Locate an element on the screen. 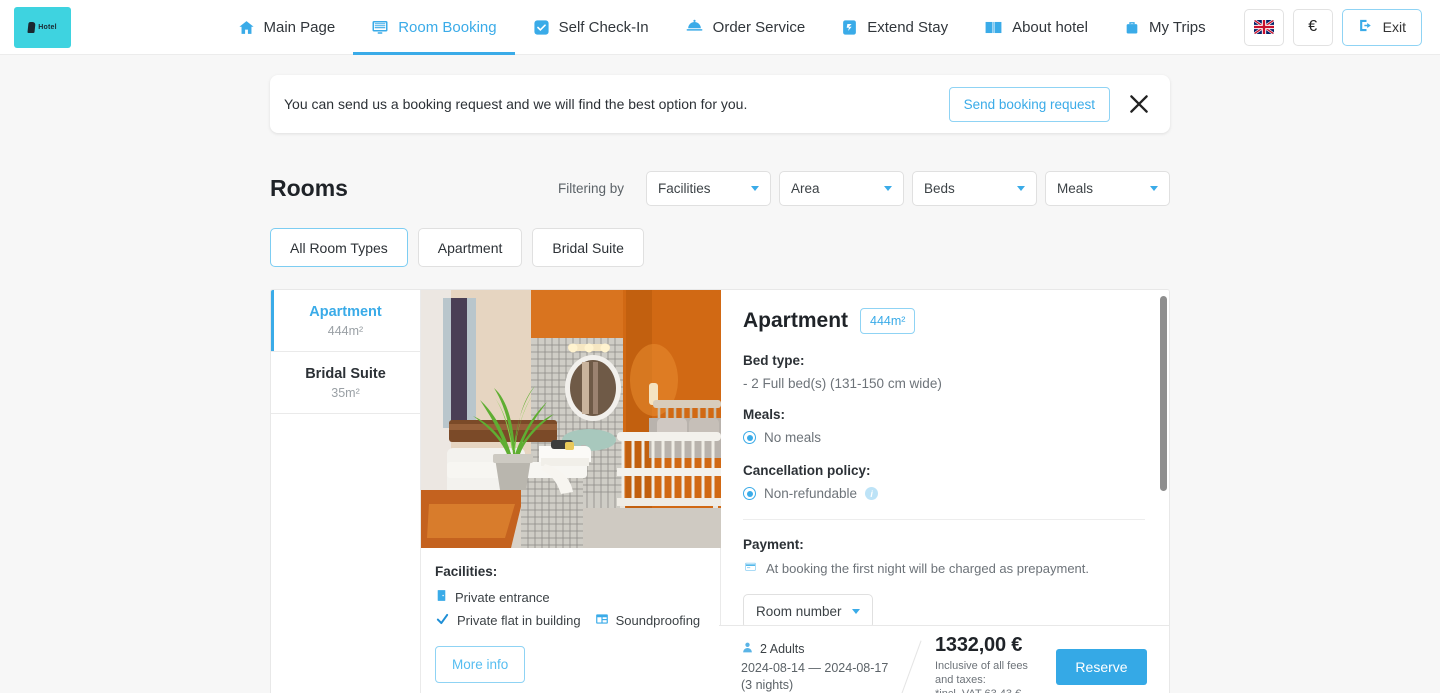  room-list: Apartment 444m² Bridal Suite 35m² is located at coordinates (346, 491).